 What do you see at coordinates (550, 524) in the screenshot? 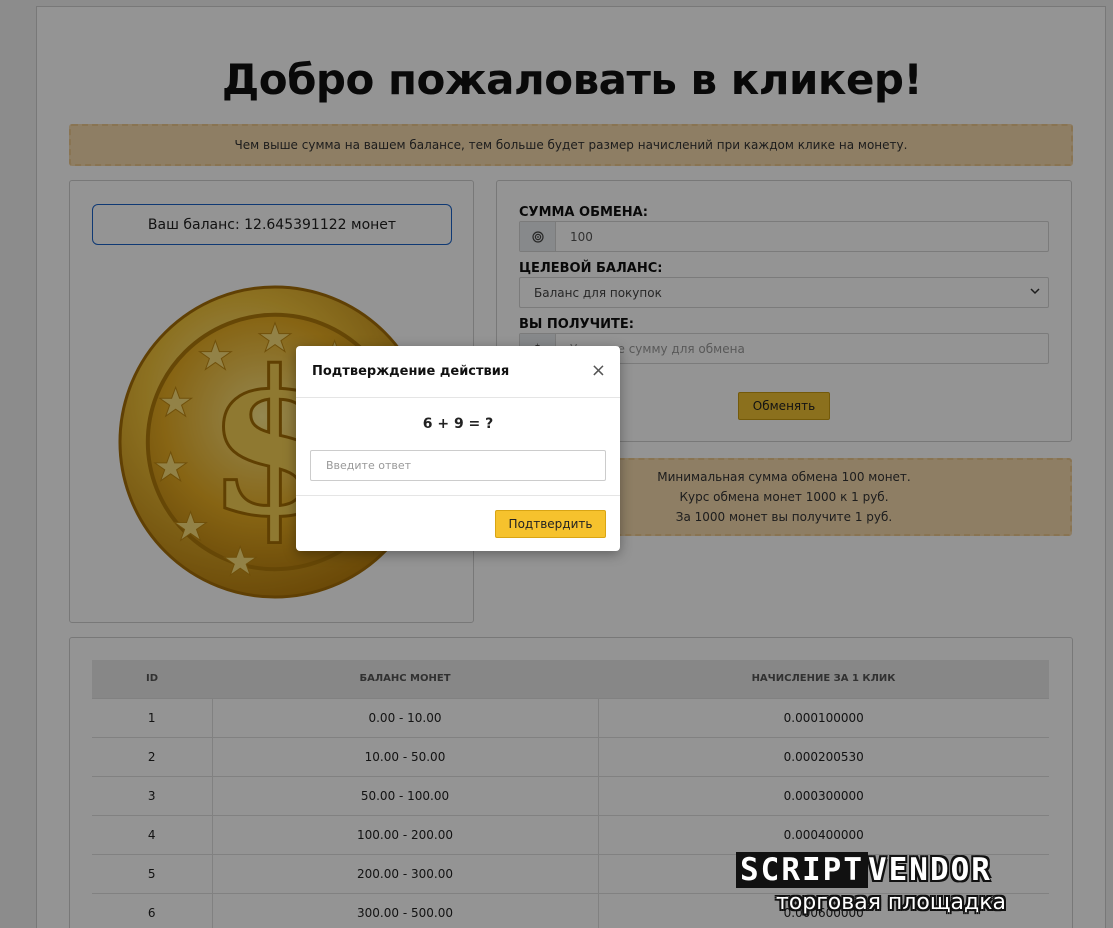
I see `confirm-button: Подтвердить` at bounding box center [550, 524].